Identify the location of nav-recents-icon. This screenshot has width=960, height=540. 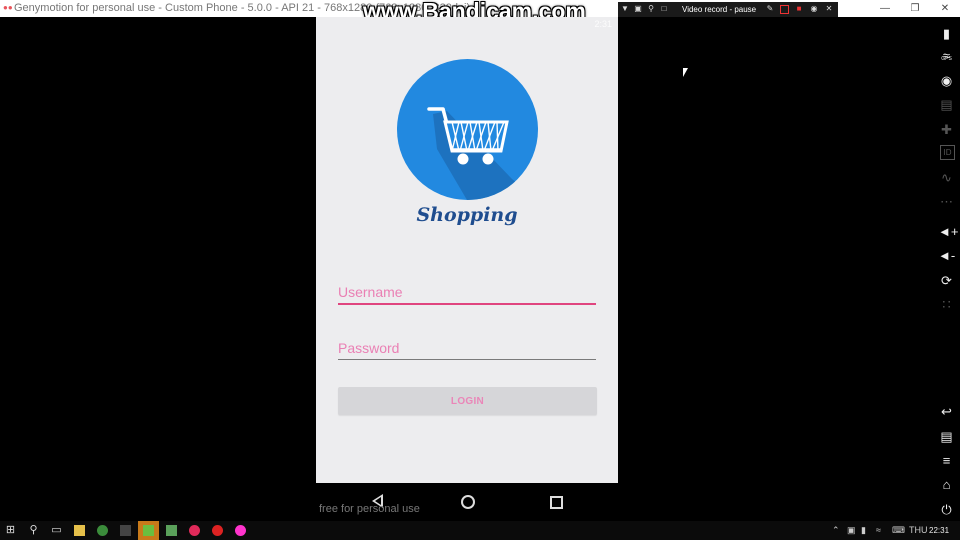
(556, 502).